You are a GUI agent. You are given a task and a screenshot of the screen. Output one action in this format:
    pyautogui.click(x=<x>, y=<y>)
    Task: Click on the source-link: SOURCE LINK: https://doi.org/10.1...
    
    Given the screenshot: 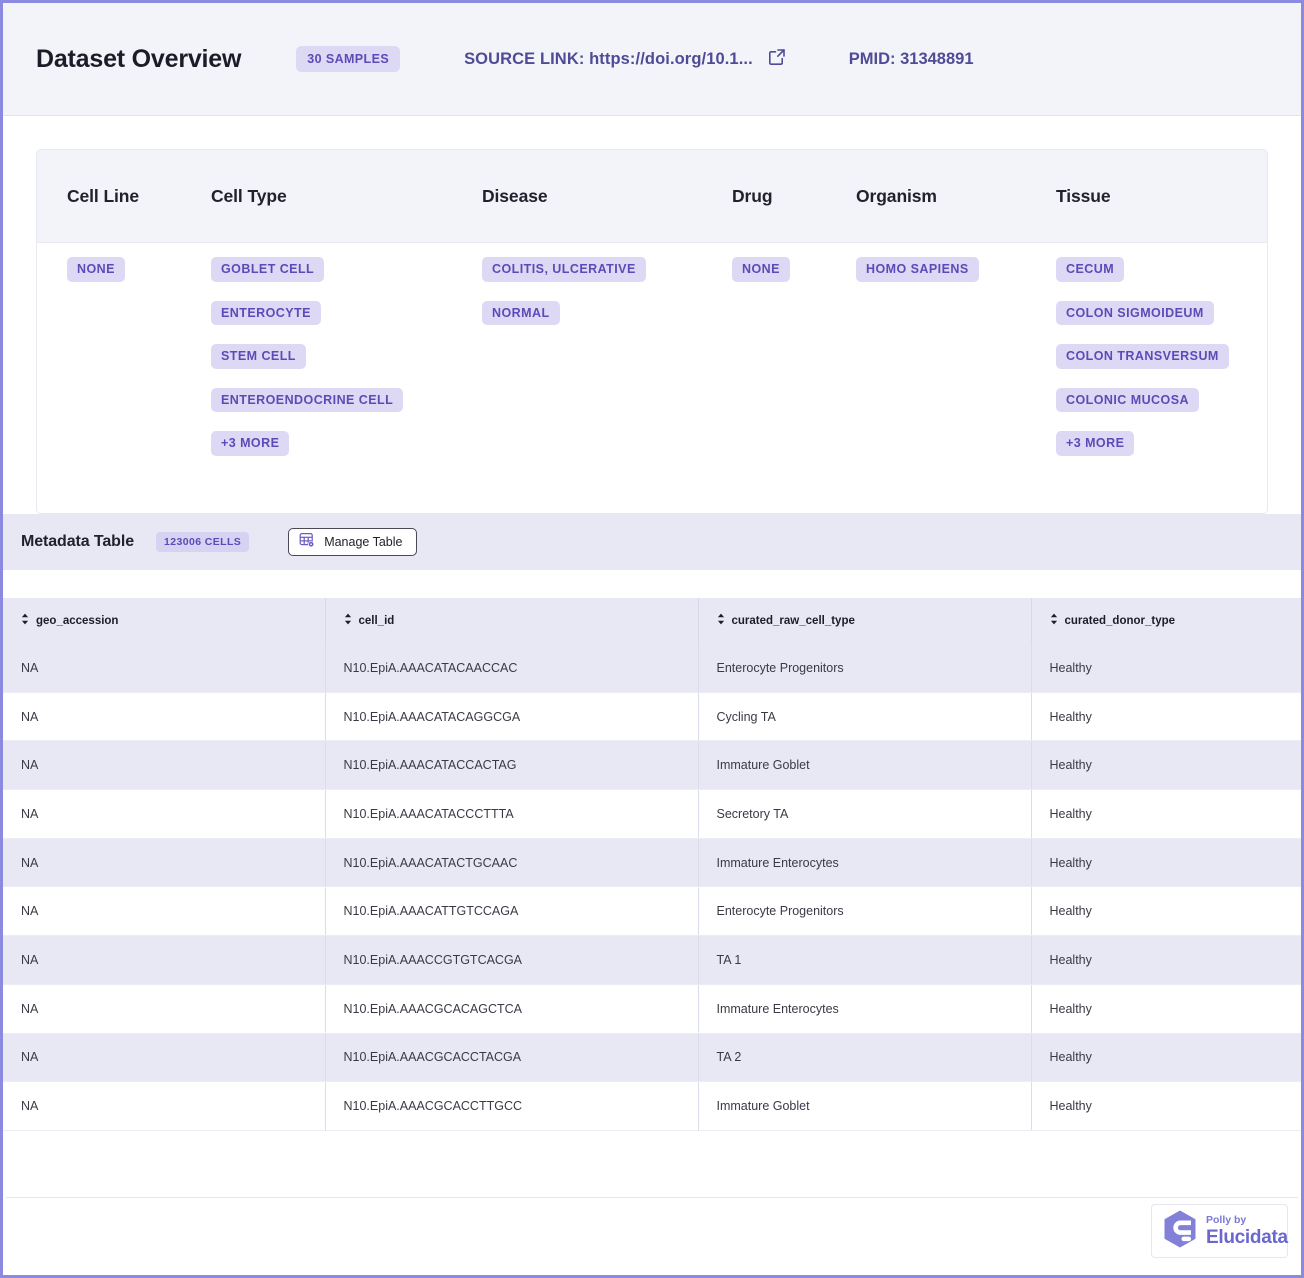 What is the action you would take?
    pyautogui.click(x=625, y=59)
    